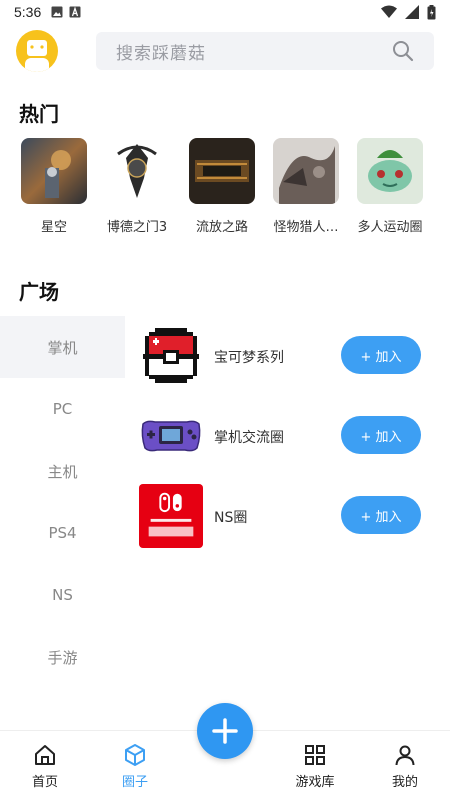 Image resolution: width=450 pixels, height=800 pixels. I want to click on baldurs-gate-thumb, so click(137, 171).